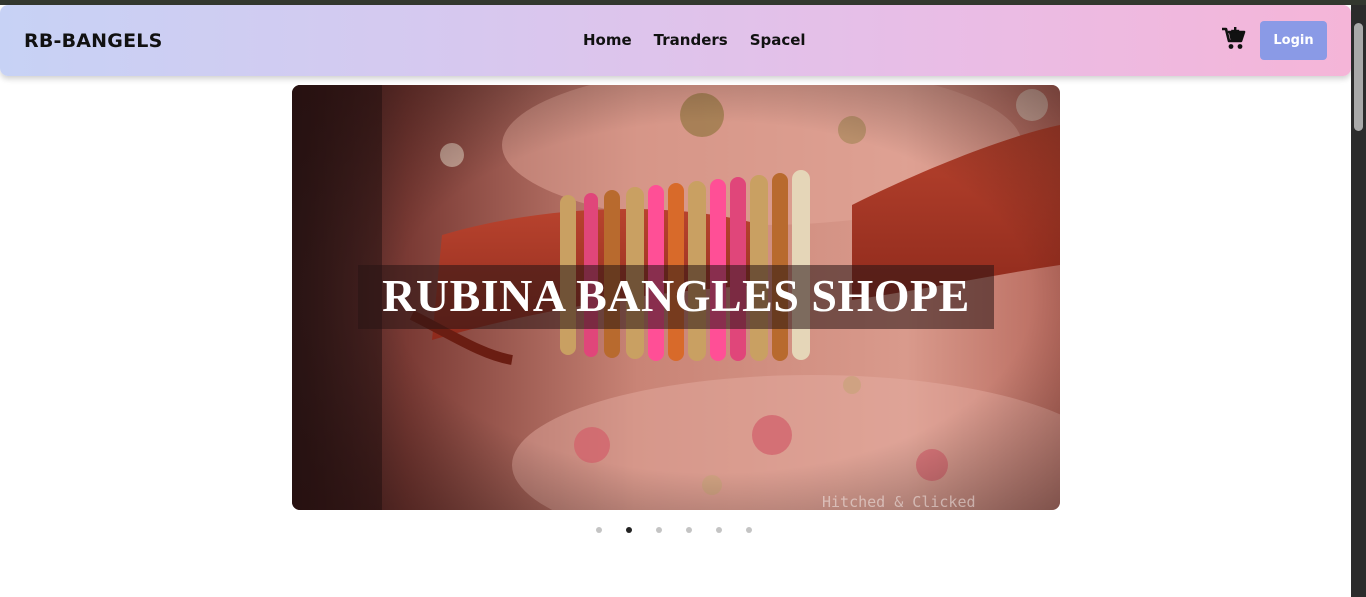 The image size is (1366, 597). What do you see at coordinates (1234, 39) in the screenshot?
I see `cart-icon` at bounding box center [1234, 39].